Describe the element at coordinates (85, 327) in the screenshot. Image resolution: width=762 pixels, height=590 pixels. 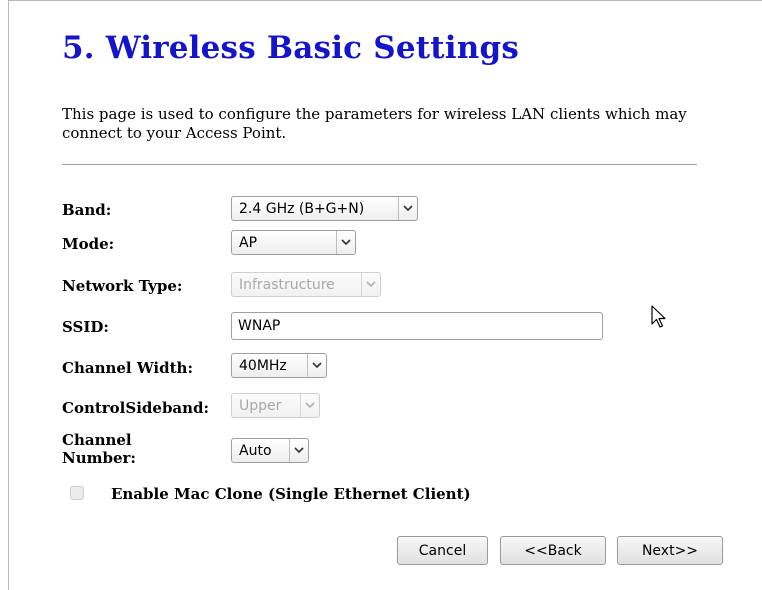
I see `ssid-label: SSID:` at that location.